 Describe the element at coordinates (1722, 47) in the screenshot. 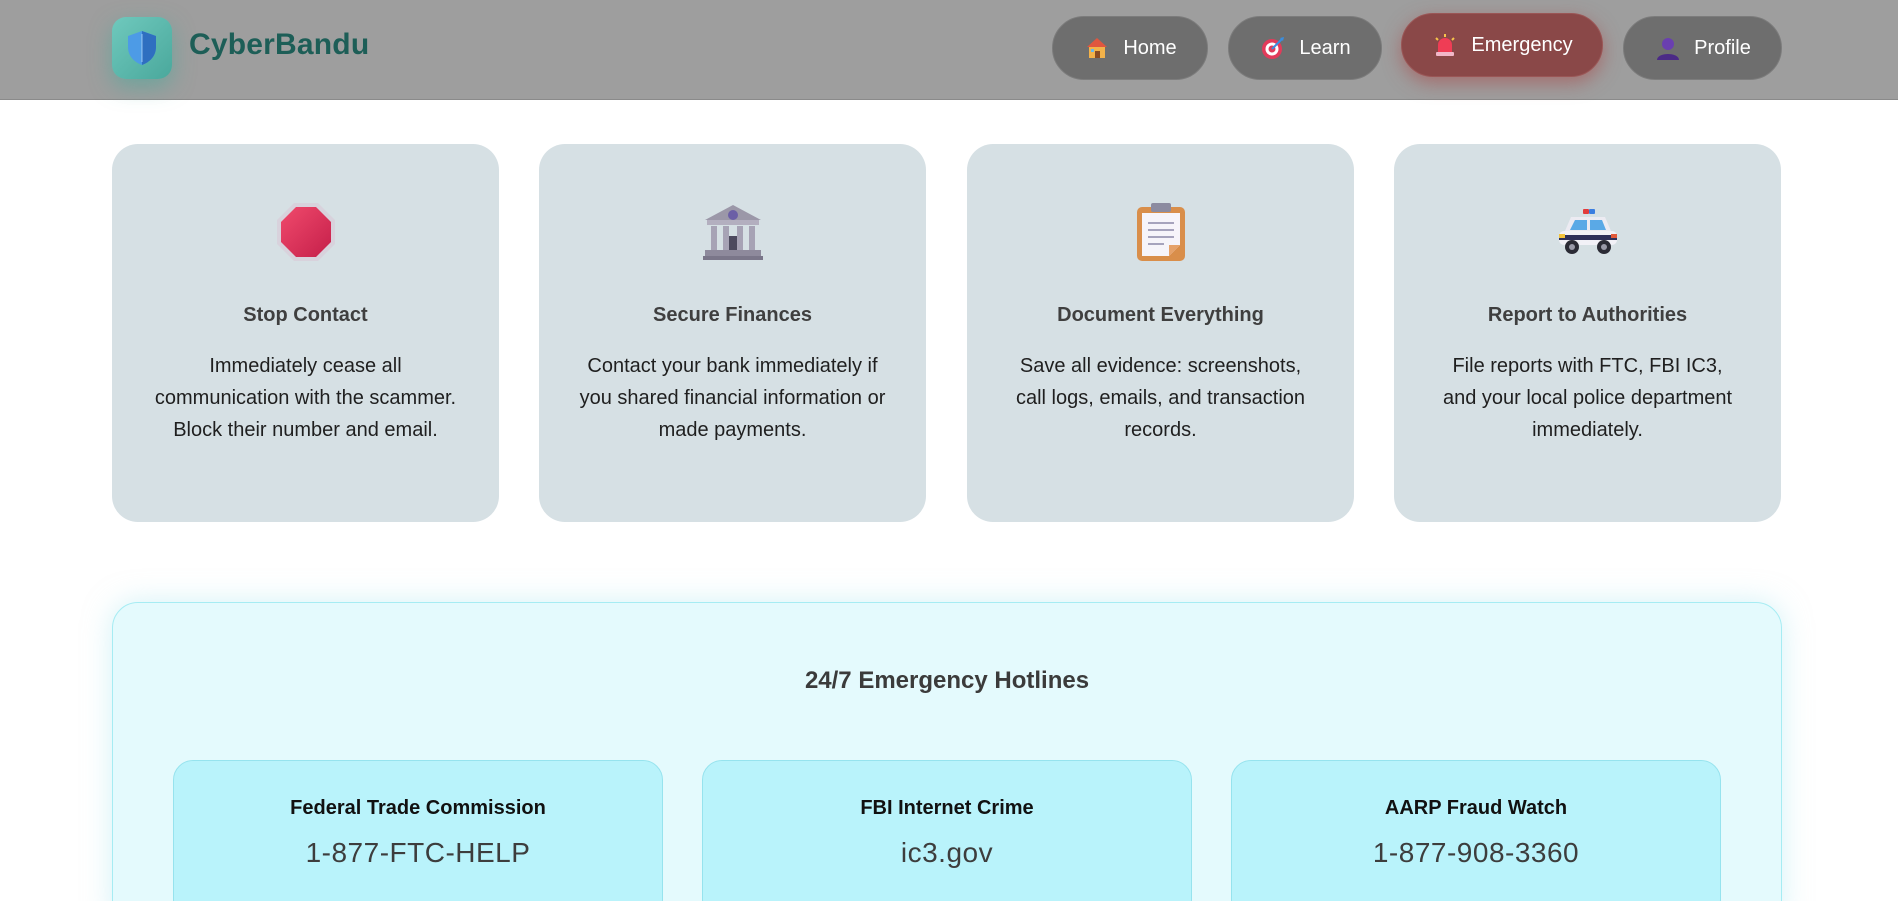

I see `nav-profile-label: Profile` at that location.